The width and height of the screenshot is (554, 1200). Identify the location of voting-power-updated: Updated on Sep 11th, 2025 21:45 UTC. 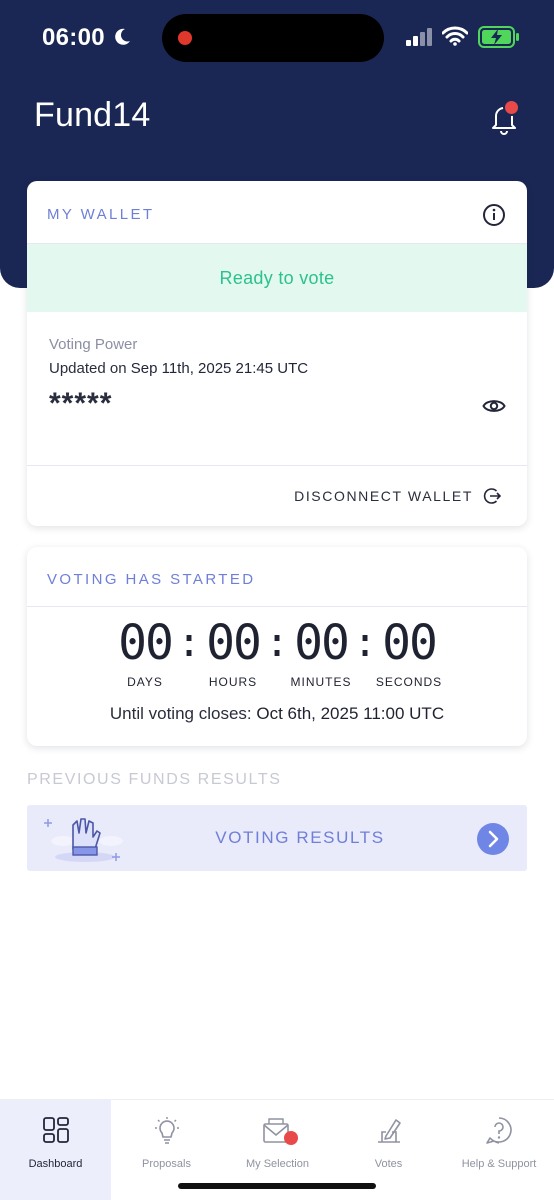
(178, 368).